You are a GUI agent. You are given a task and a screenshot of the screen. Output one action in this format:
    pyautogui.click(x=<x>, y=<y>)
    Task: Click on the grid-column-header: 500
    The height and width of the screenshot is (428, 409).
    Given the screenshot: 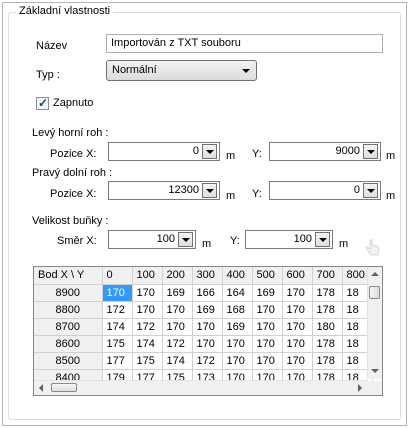 What is the action you would take?
    pyautogui.click(x=267, y=276)
    